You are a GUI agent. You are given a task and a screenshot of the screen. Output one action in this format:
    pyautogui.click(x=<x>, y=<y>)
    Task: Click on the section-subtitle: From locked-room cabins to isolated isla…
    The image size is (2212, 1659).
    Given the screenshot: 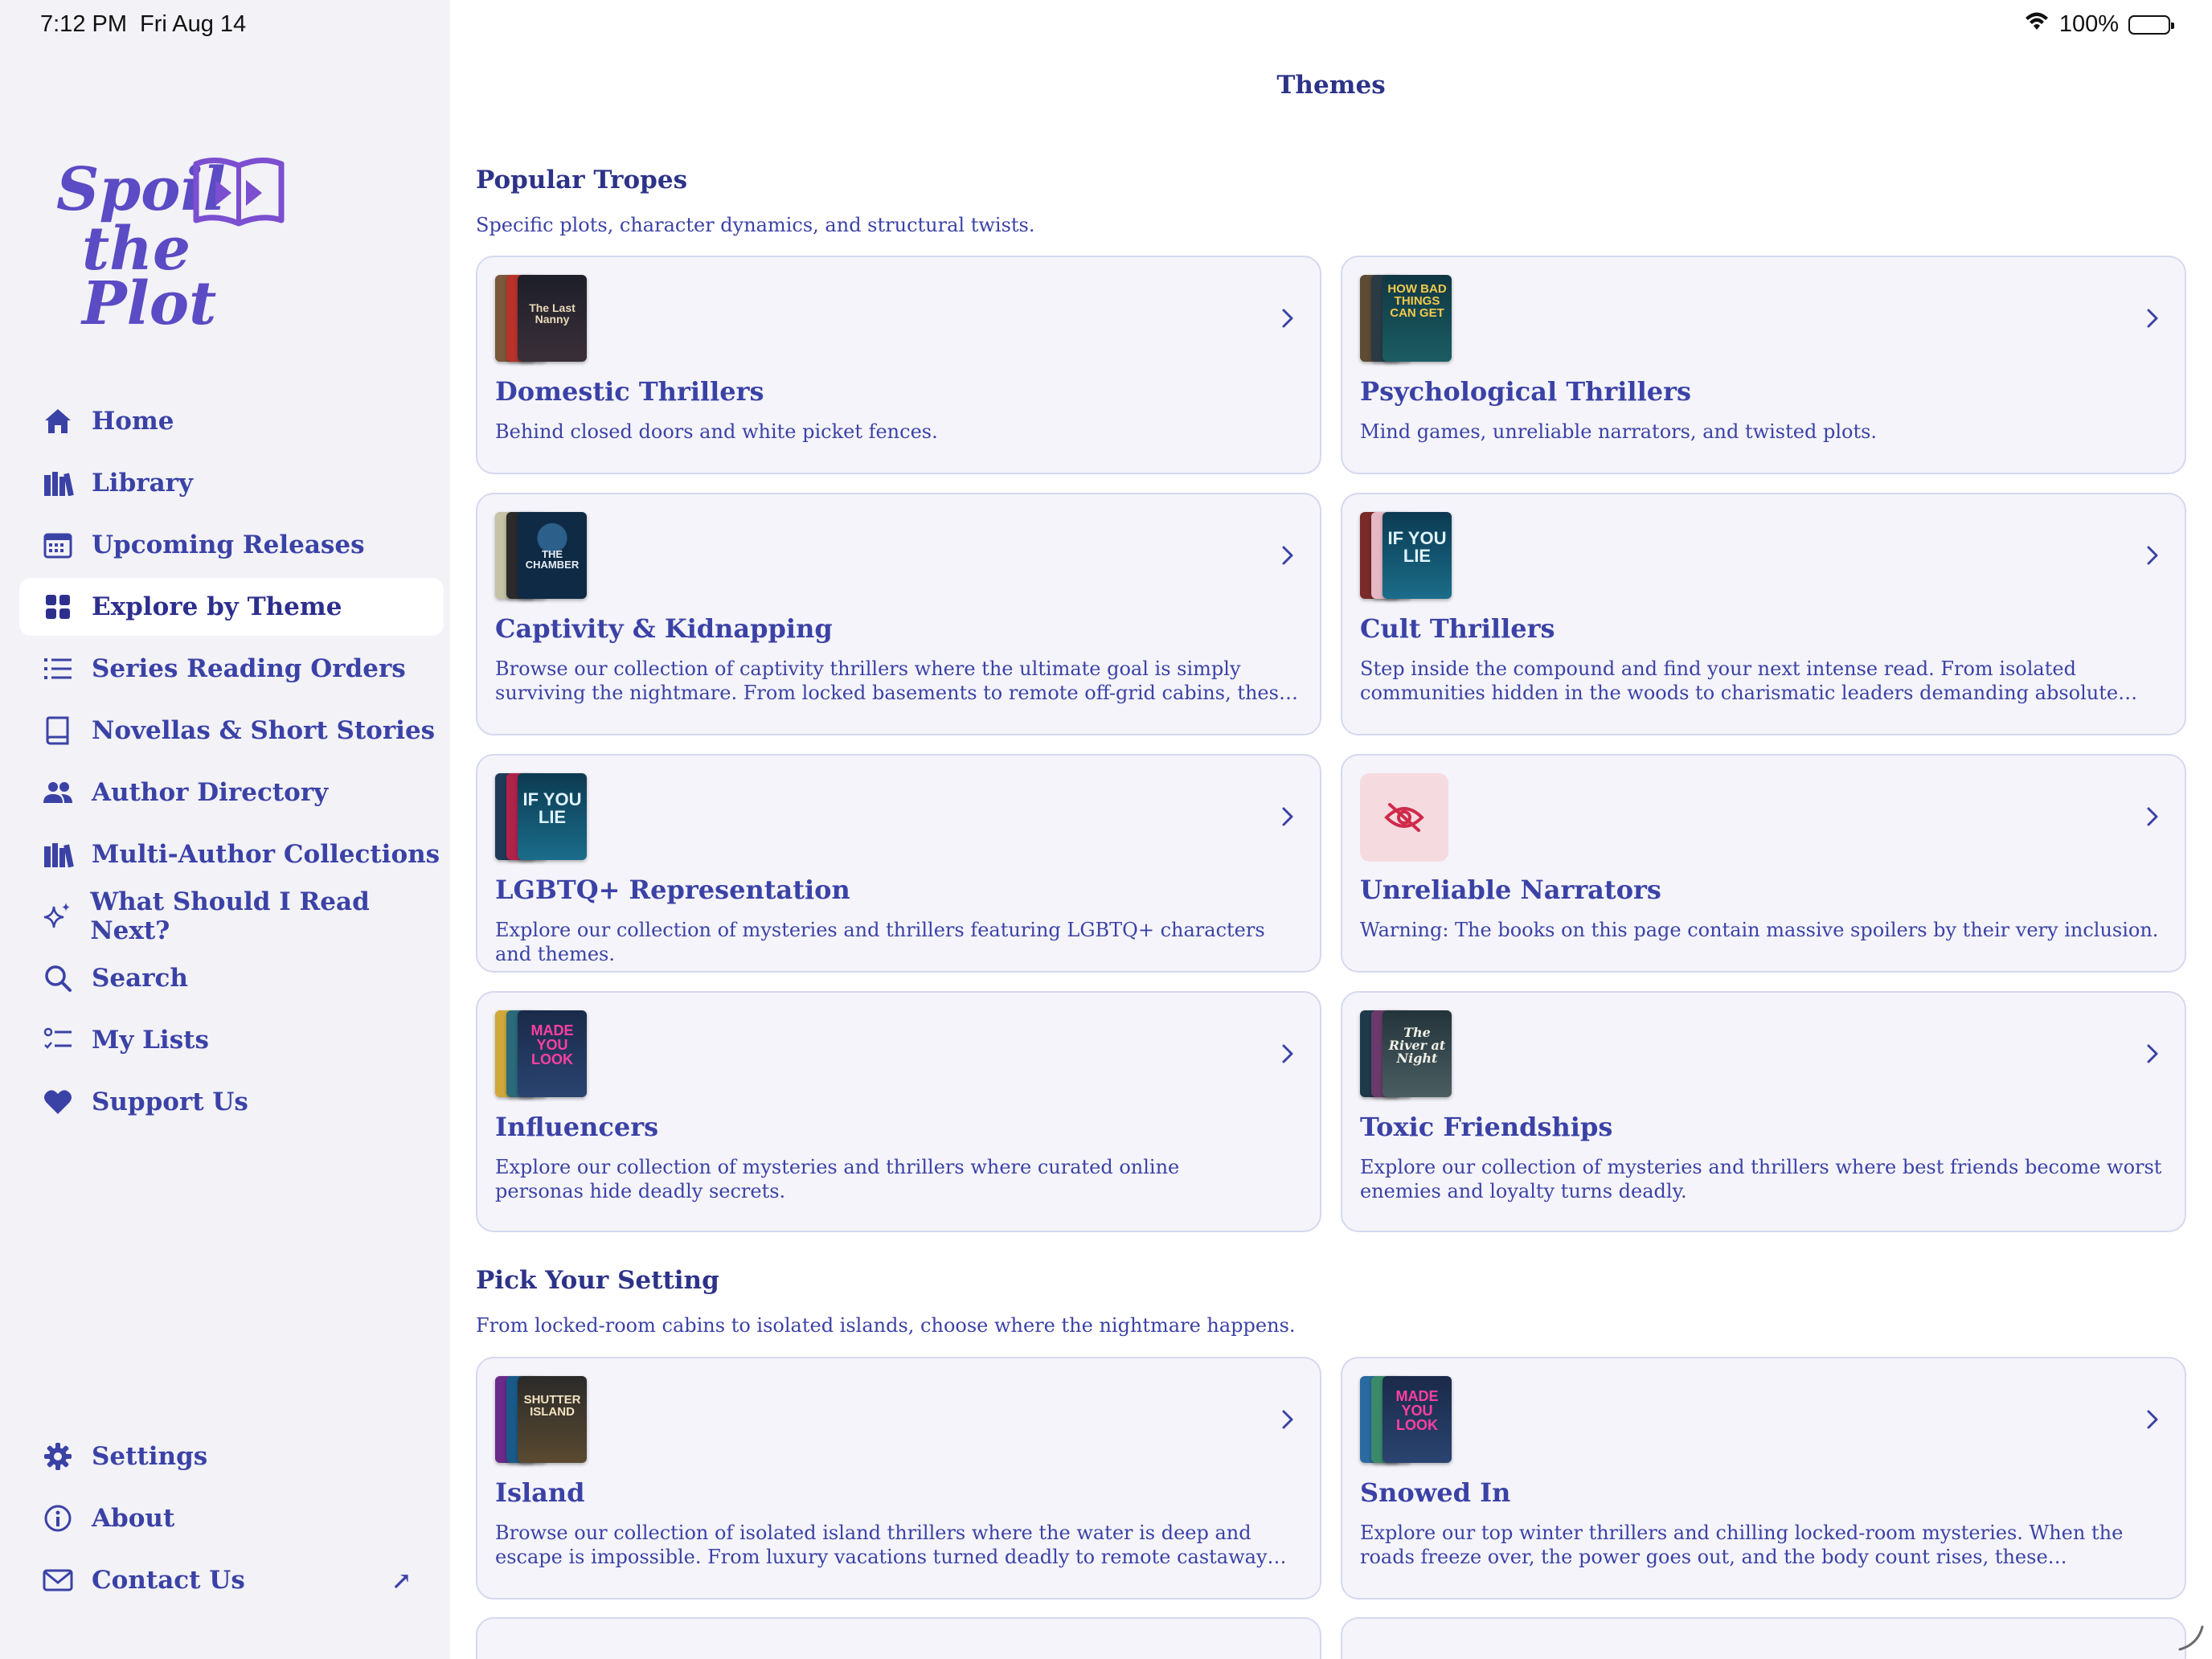 What is the action you would take?
    pyautogui.click(x=886, y=1325)
    